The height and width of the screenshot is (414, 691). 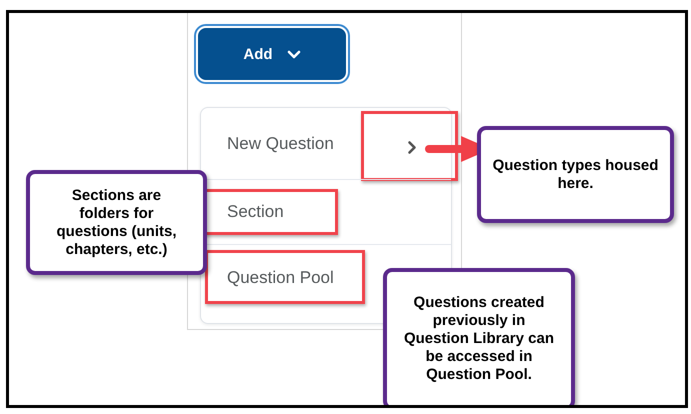 I want to click on callout-tooltip: Question types housed here., so click(x=575, y=174).